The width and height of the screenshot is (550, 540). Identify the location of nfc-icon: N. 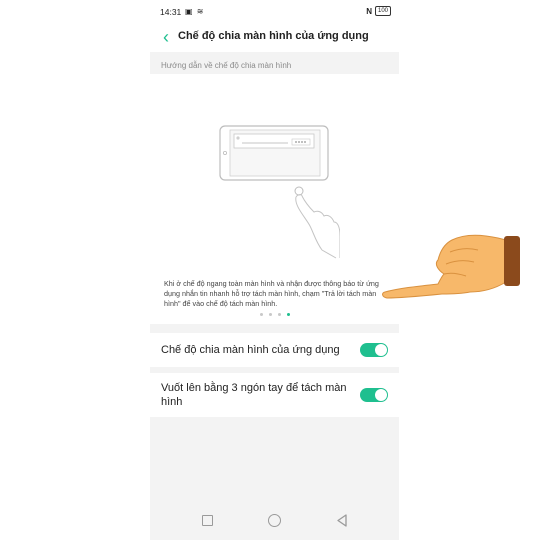
(369, 11).